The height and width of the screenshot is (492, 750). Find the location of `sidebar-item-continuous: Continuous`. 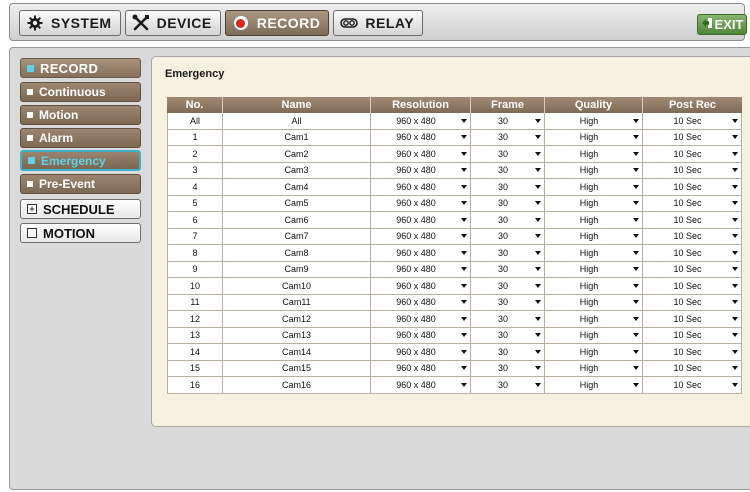

sidebar-item-continuous: Continuous is located at coordinates (80, 92).